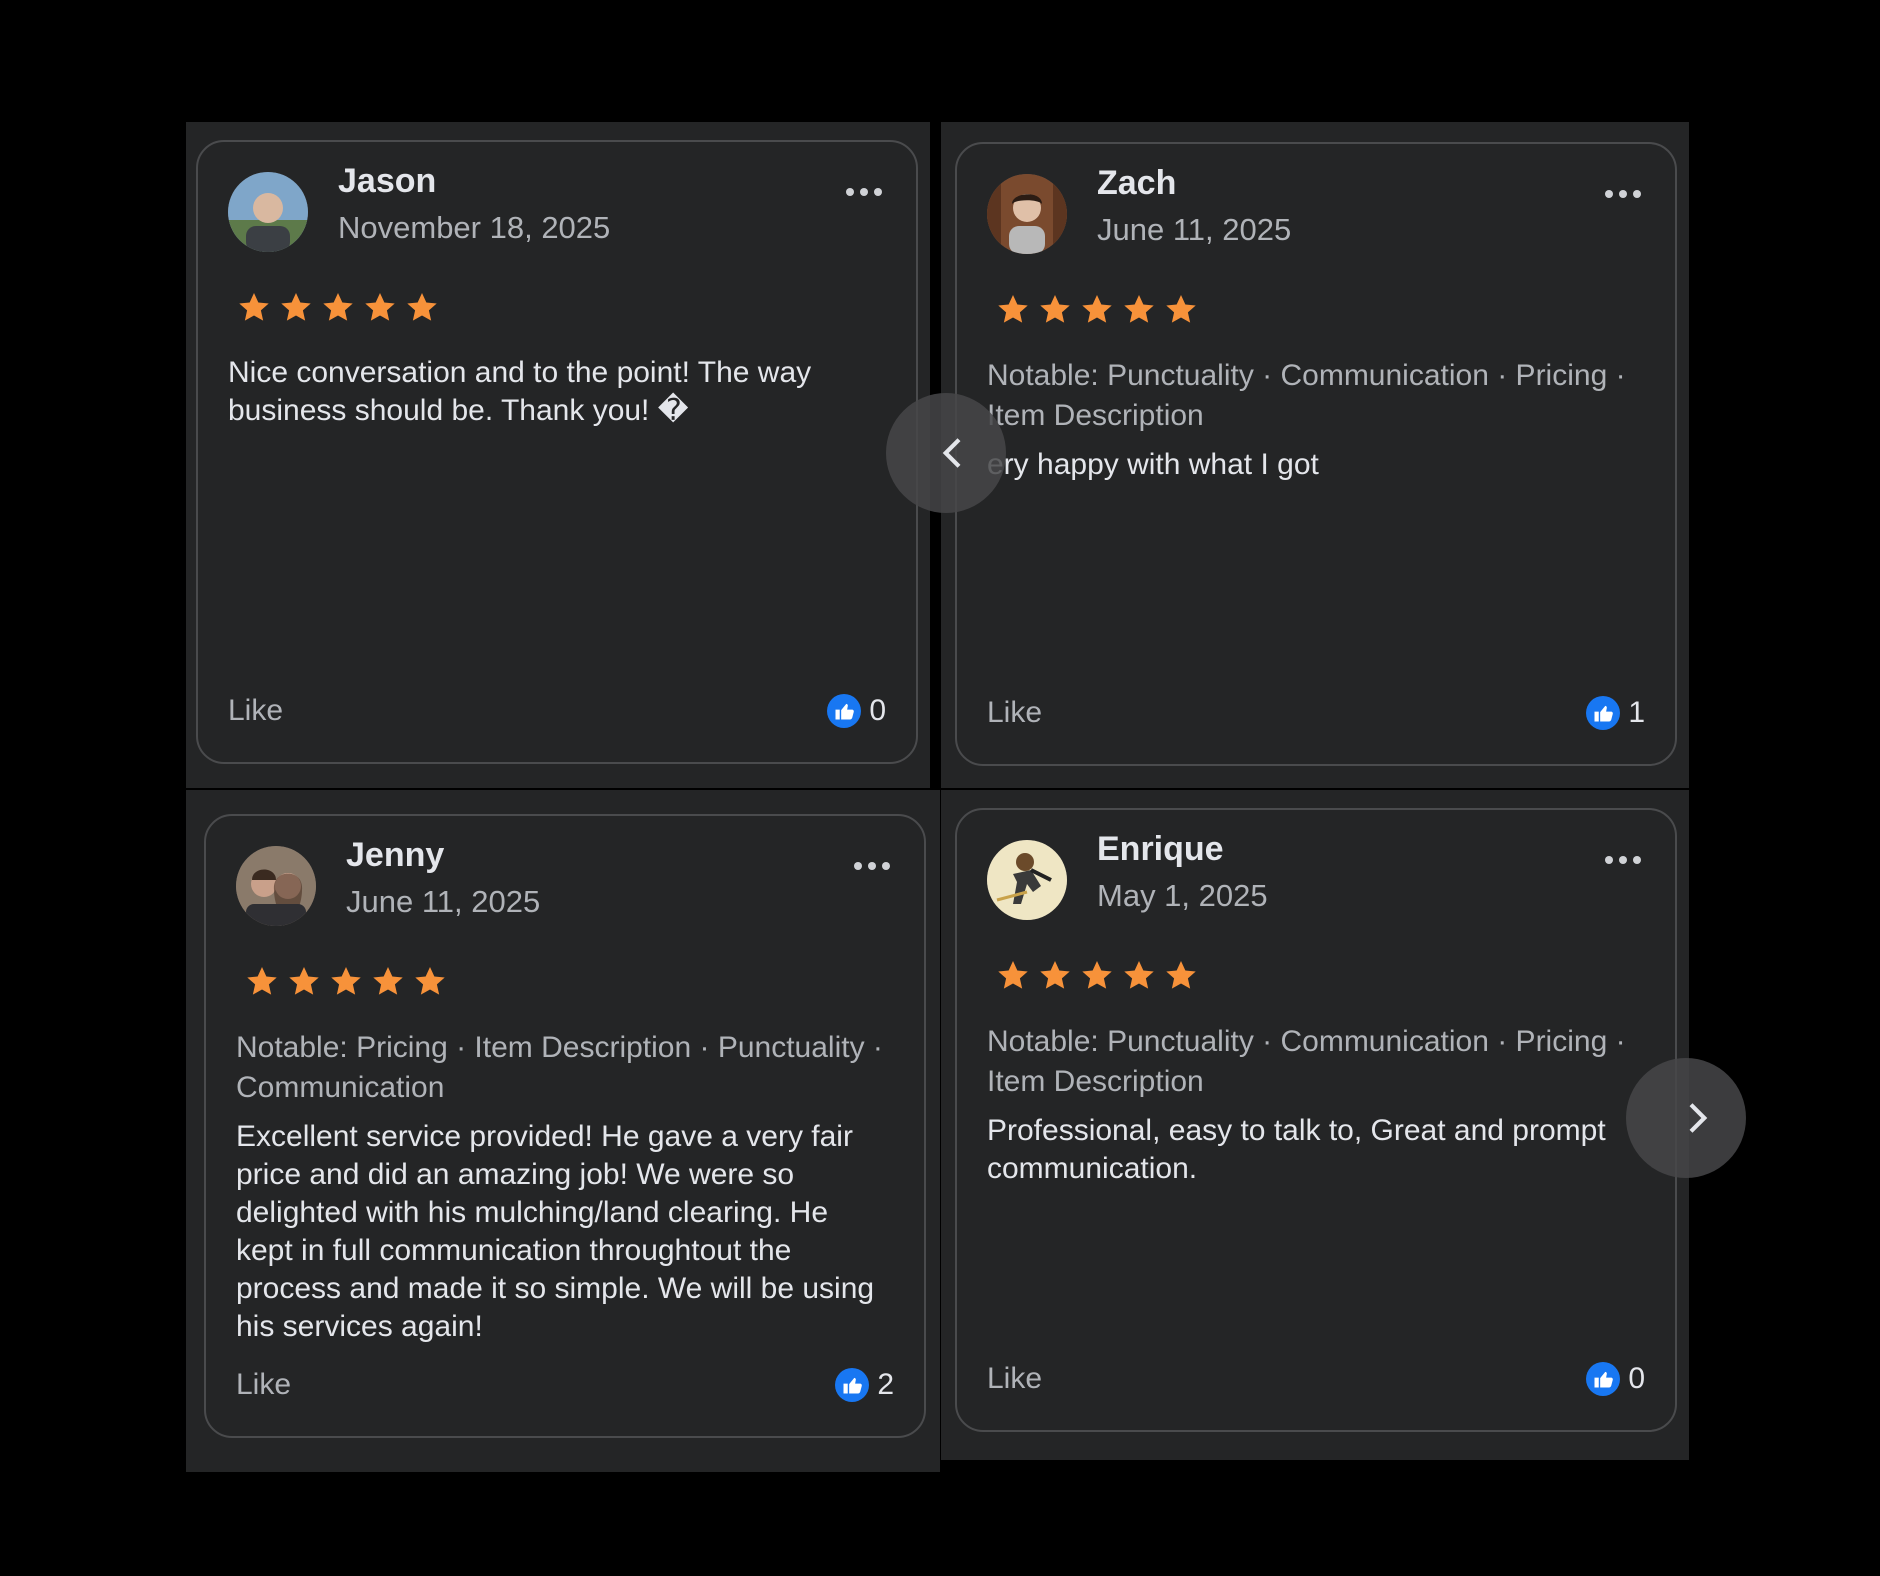 The image size is (1880, 1576). I want to click on like-count: 1, so click(1615, 713).